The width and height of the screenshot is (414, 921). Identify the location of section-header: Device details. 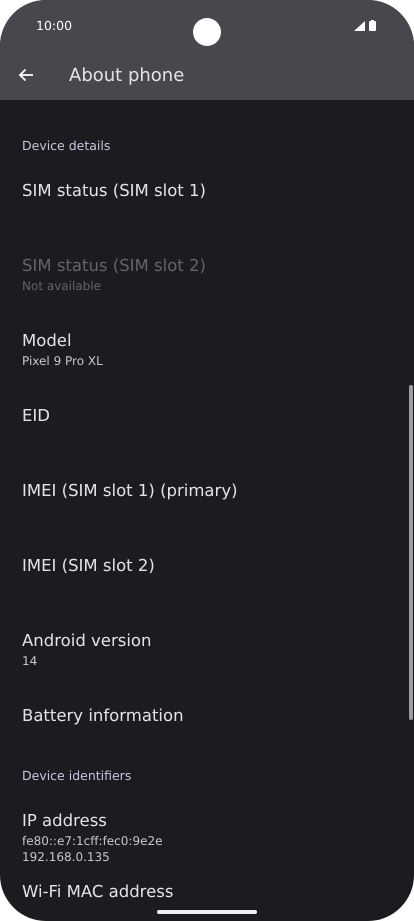
(66, 146).